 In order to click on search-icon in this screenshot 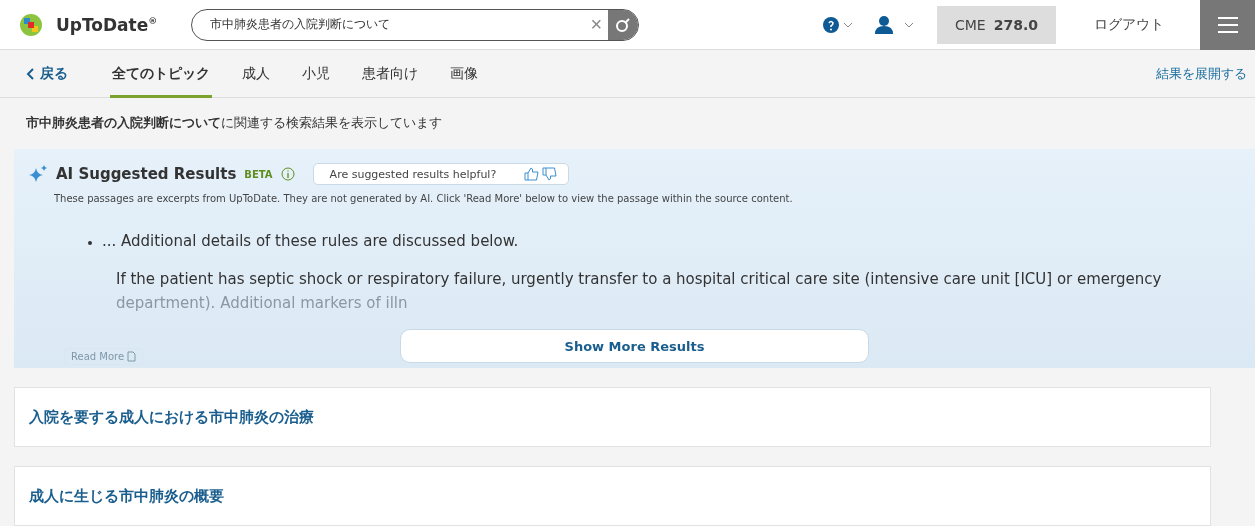, I will do `click(623, 24)`.